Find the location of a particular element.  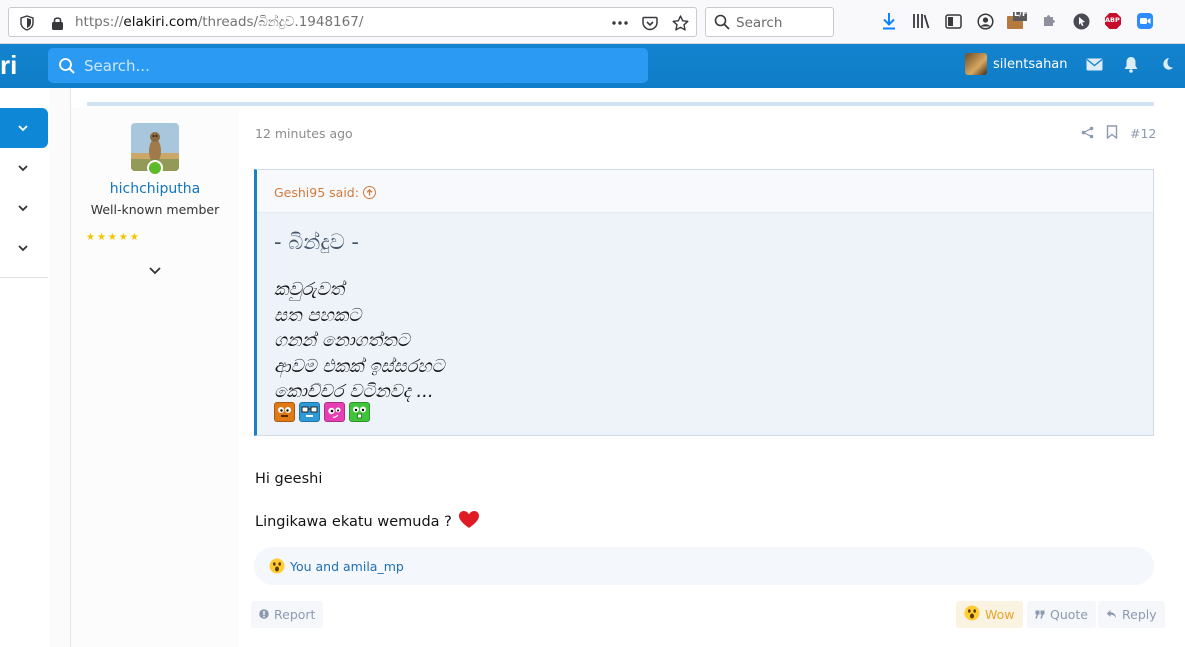

site-header: ri Search... silentsahan is located at coordinates (592, 66).